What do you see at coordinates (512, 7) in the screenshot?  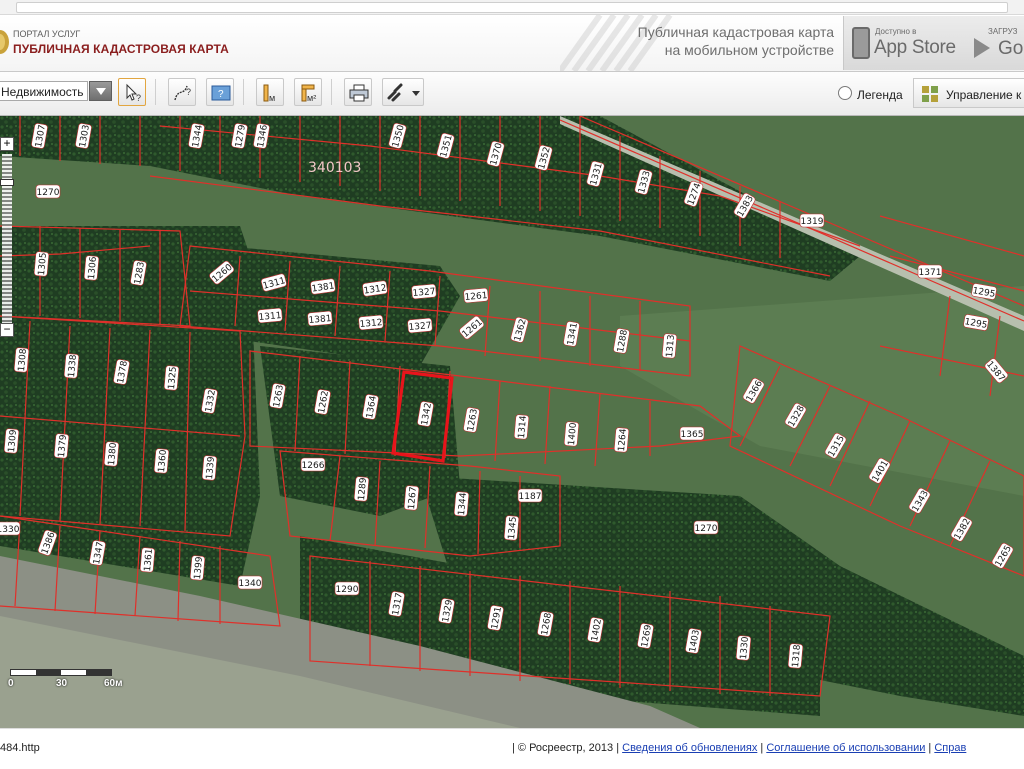 I see `address-bar` at bounding box center [512, 7].